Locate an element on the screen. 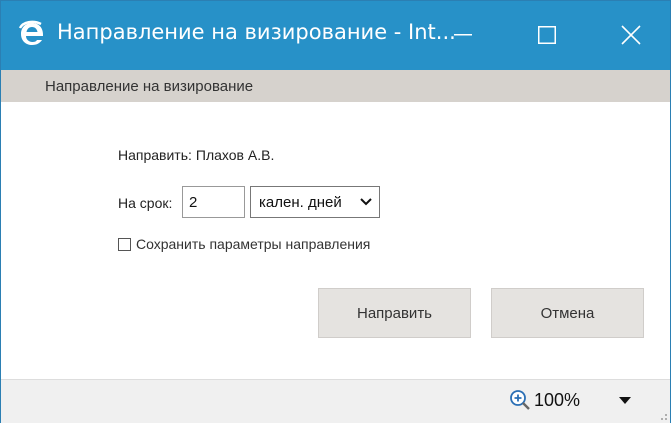 The height and width of the screenshot is (423, 671). save-params-row: Сохранить параметры направления is located at coordinates (244, 244).